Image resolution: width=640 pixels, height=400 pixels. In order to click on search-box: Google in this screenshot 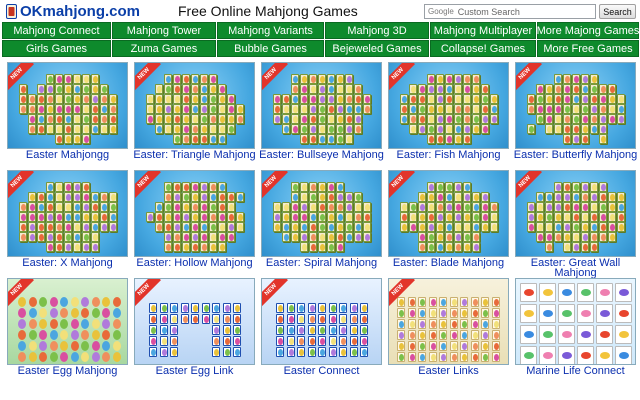, I will do `click(510, 11)`.